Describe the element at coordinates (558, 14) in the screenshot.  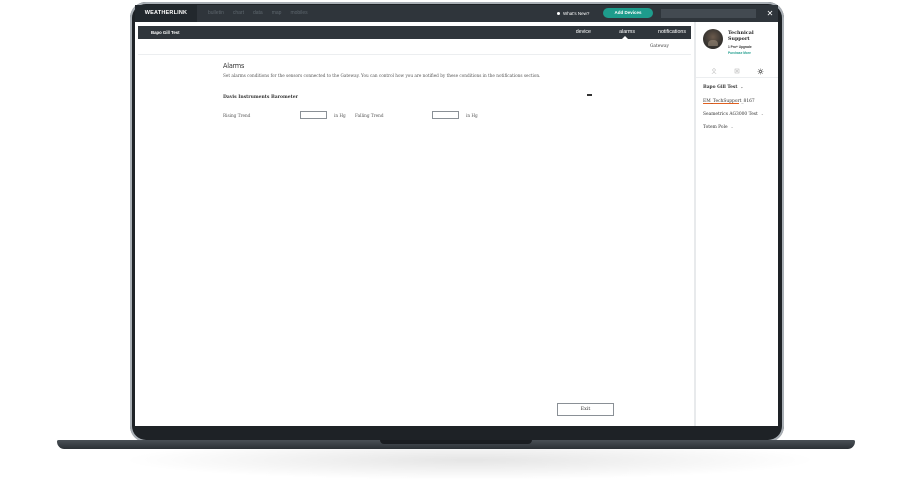
I see `info-dot-icon` at that location.